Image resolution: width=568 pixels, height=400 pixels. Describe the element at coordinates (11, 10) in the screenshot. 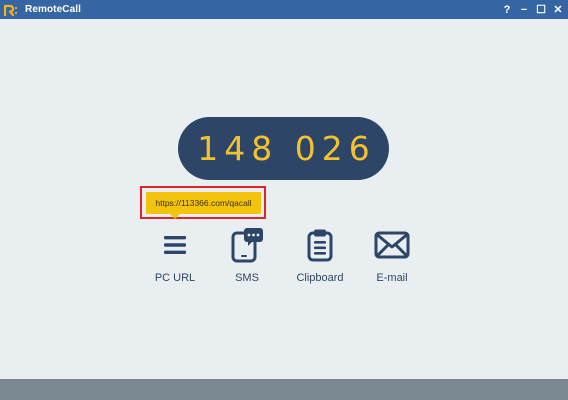

I see `remotecall-logo-icon` at that location.